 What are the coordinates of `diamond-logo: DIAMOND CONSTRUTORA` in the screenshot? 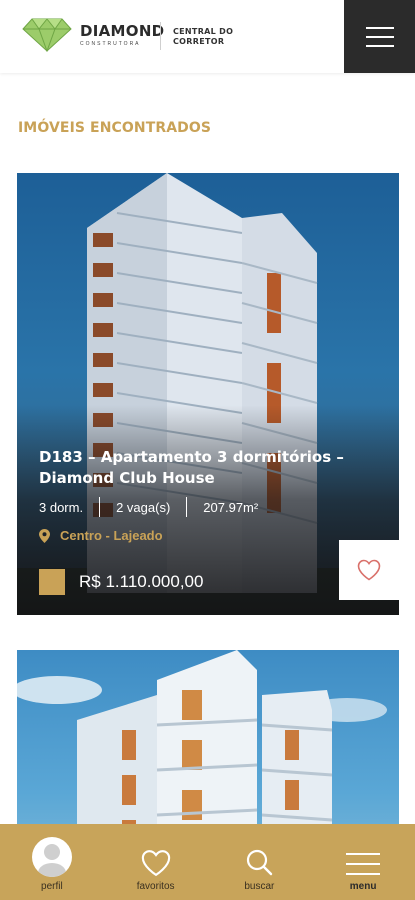 It's located at (93, 35).